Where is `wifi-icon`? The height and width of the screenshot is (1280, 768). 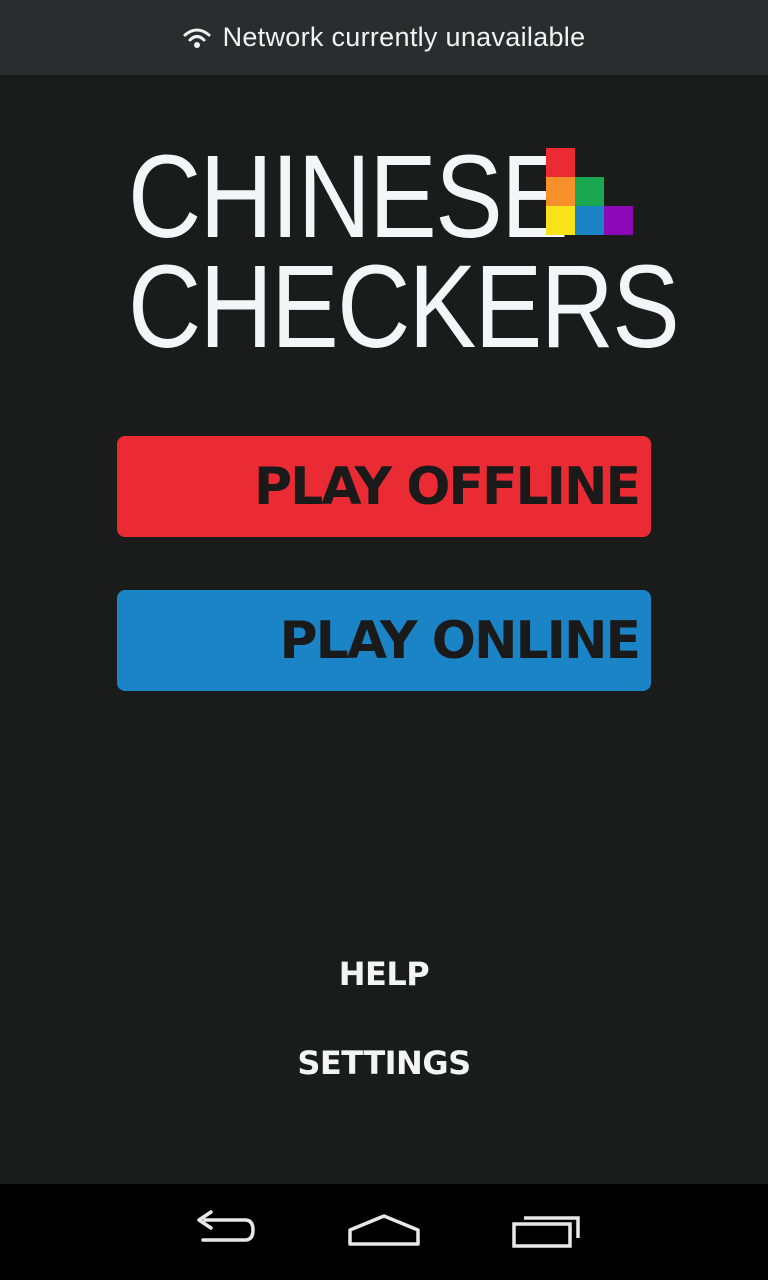 wifi-icon is located at coordinates (197, 38).